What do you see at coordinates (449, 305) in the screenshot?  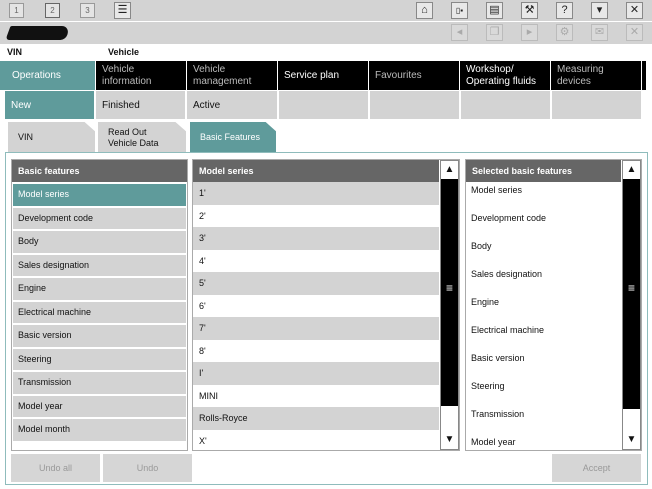 I see `model-series-scrollbar: ▲ ≡ ▼` at bounding box center [449, 305].